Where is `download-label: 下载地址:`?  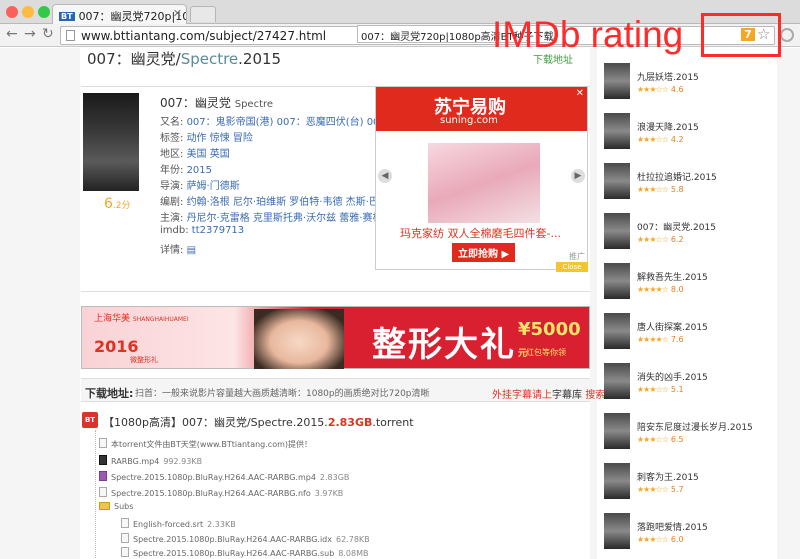
download-label: 下载地址: is located at coordinates (109, 393).